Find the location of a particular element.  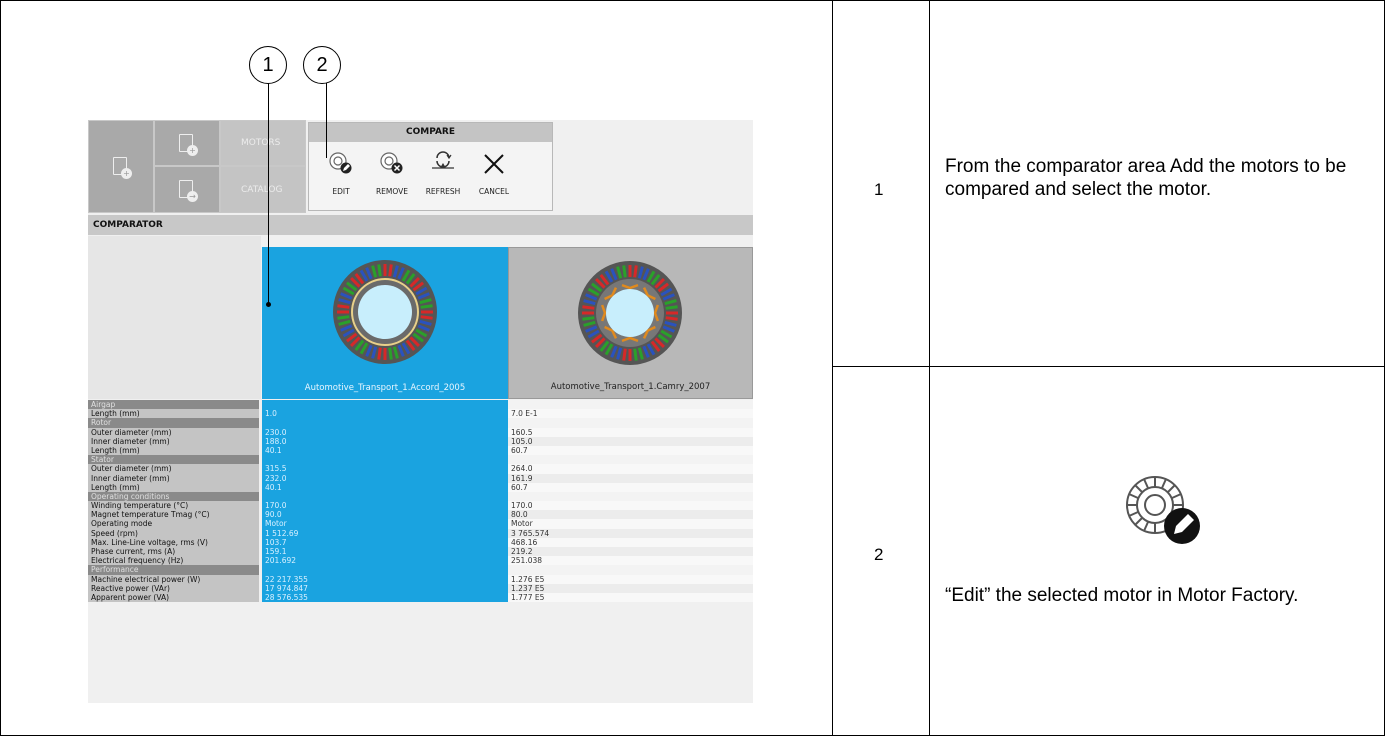

row-value: 201.692 is located at coordinates (385, 561).